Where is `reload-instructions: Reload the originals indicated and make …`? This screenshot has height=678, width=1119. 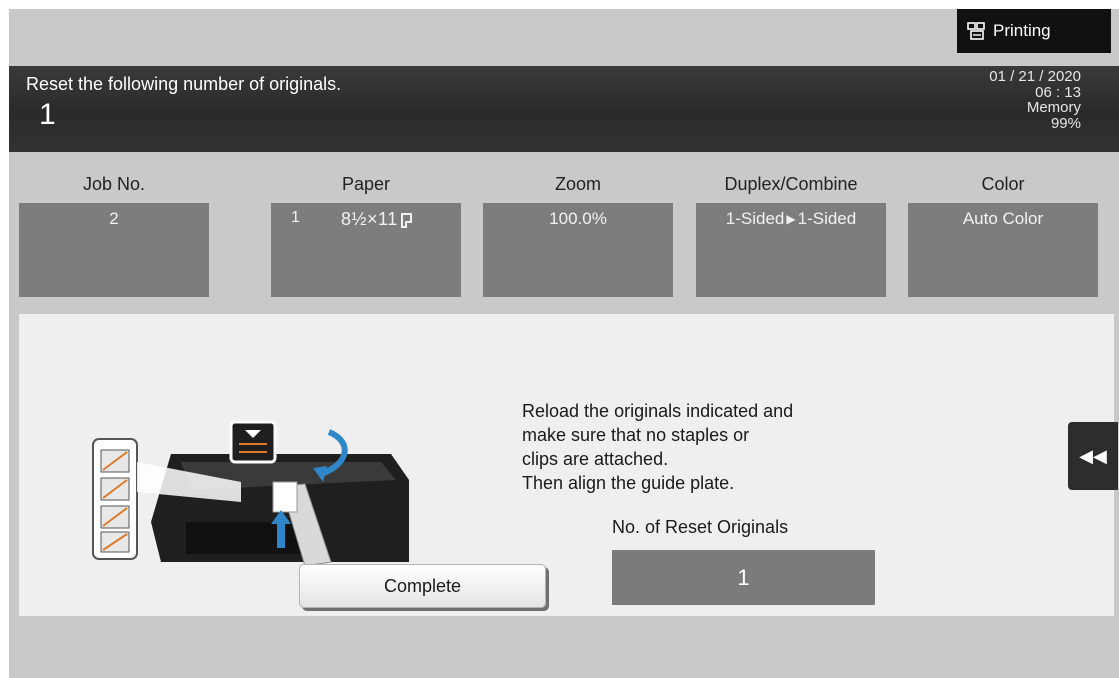
reload-instructions: Reload the originals indicated and make … is located at coordinates (657, 447).